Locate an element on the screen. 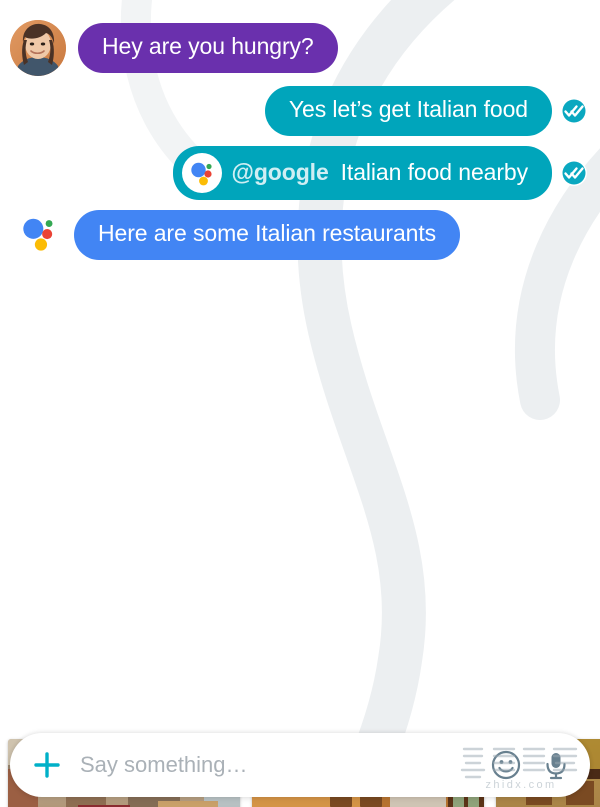 Image resolution: width=600 pixels, height=807 pixels. message-bubble: Here are some Italian restaurants is located at coordinates (267, 234).